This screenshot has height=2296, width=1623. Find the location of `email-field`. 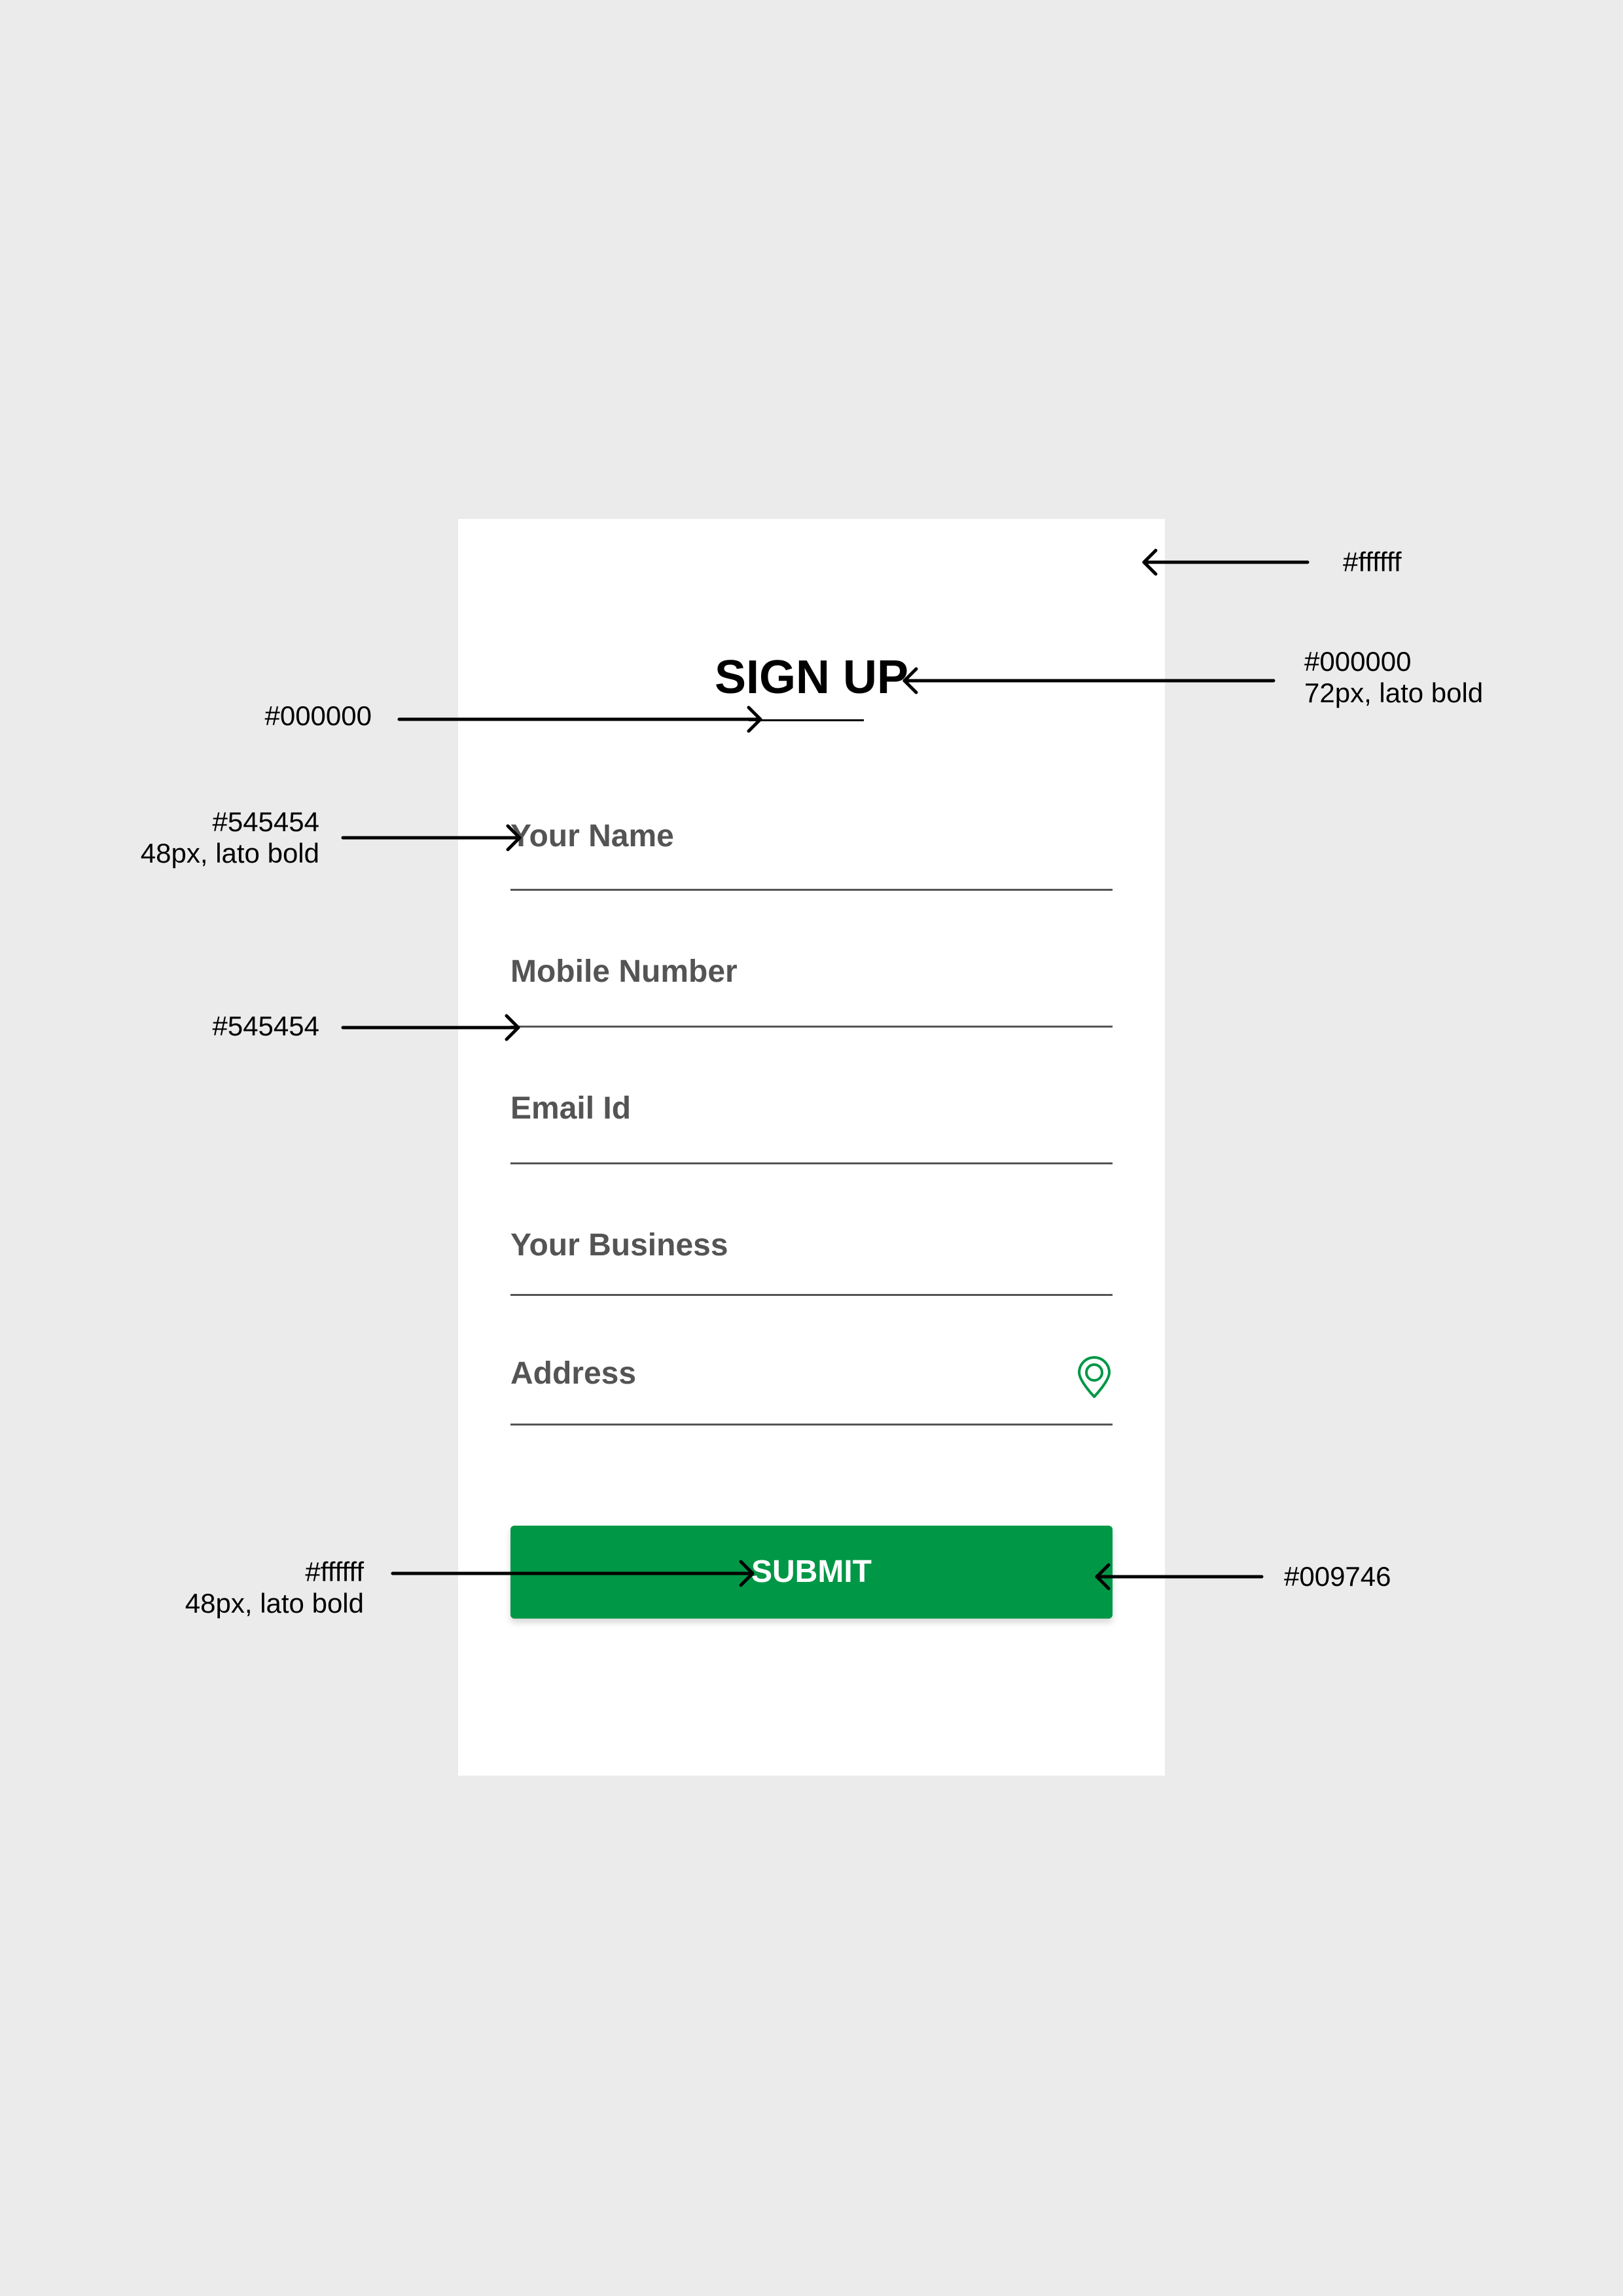

email-field is located at coordinates (811, 1126).